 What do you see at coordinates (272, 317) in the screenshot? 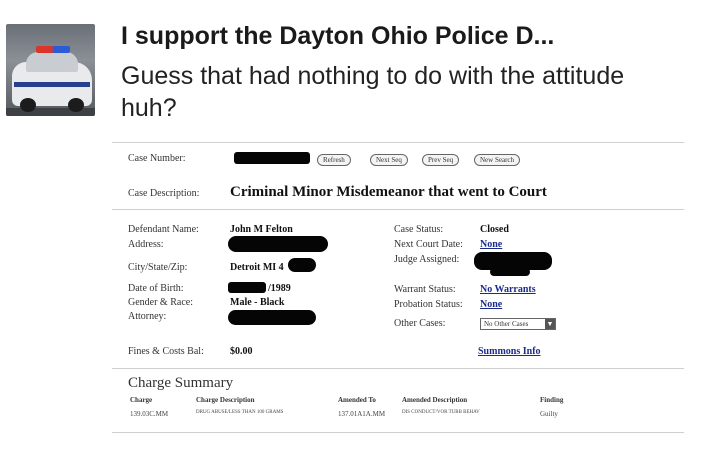
I see `attorney-redaction` at bounding box center [272, 317].